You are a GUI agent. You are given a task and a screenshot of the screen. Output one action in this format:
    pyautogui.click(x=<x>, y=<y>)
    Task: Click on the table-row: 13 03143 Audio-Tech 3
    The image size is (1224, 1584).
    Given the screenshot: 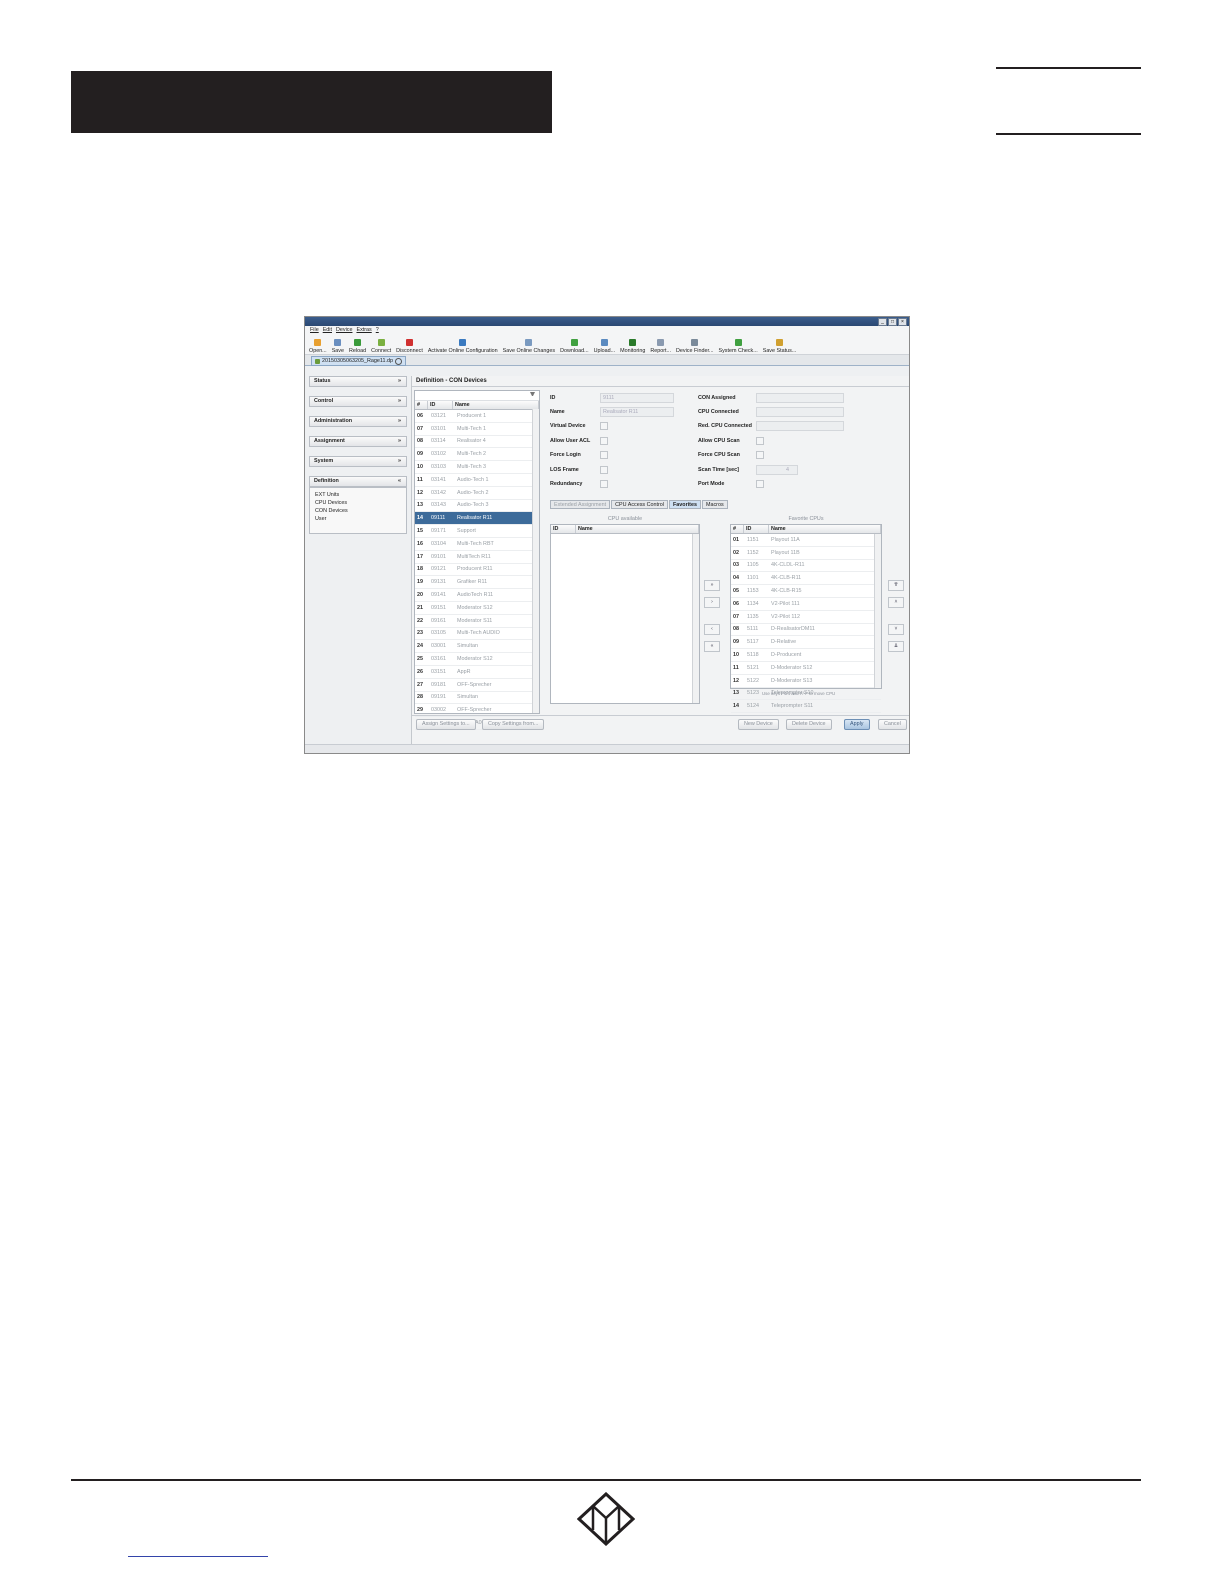 What is the action you would take?
    pyautogui.click(x=477, y=506)
    